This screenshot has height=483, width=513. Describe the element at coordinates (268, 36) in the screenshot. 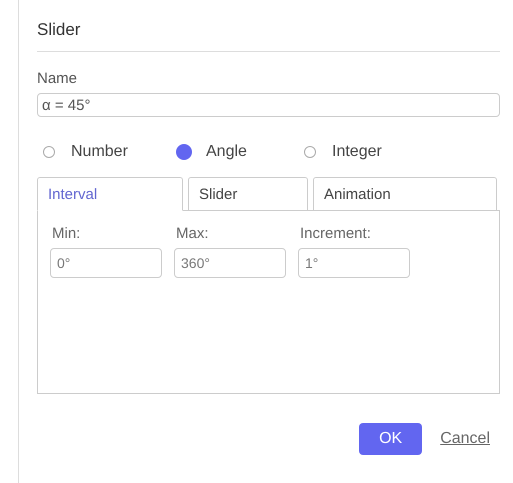

I see `dialog-title: Slider` at that location.